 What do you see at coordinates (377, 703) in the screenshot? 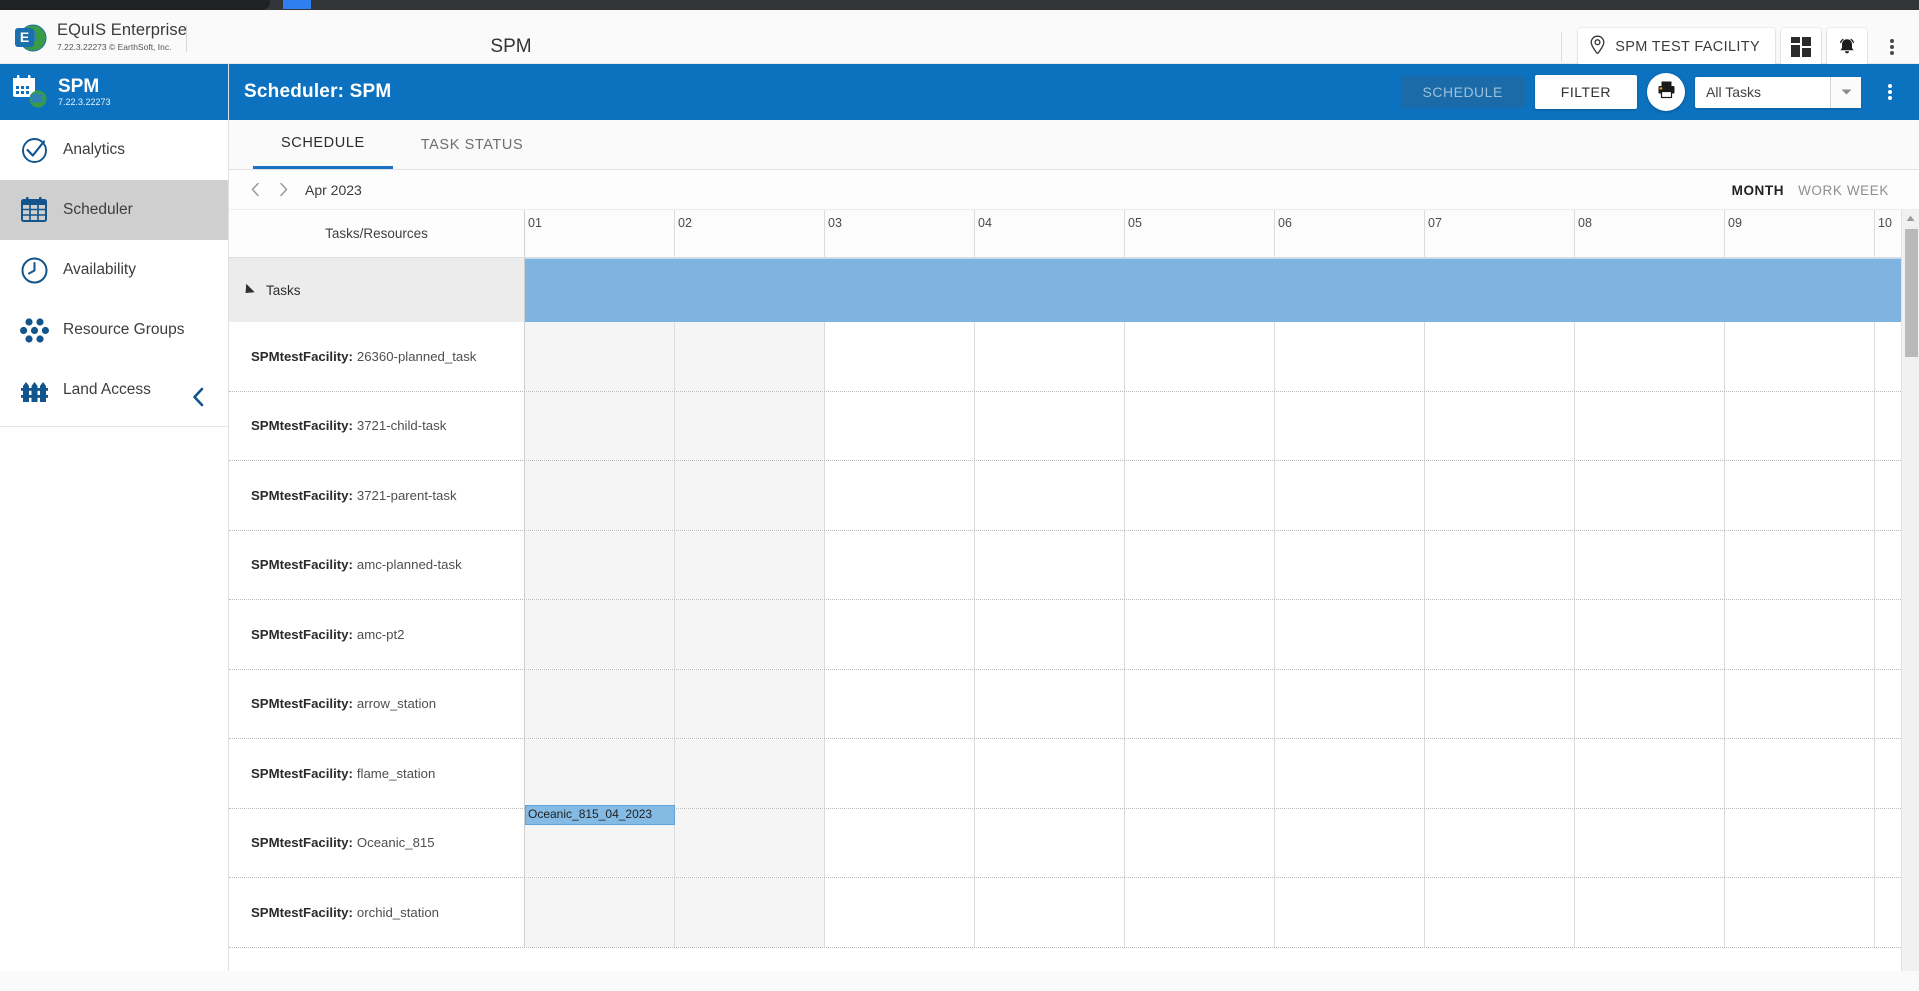
I see `task-label-cell: SPMtestFacility: arrow_station` at bounding box center [377, 703].